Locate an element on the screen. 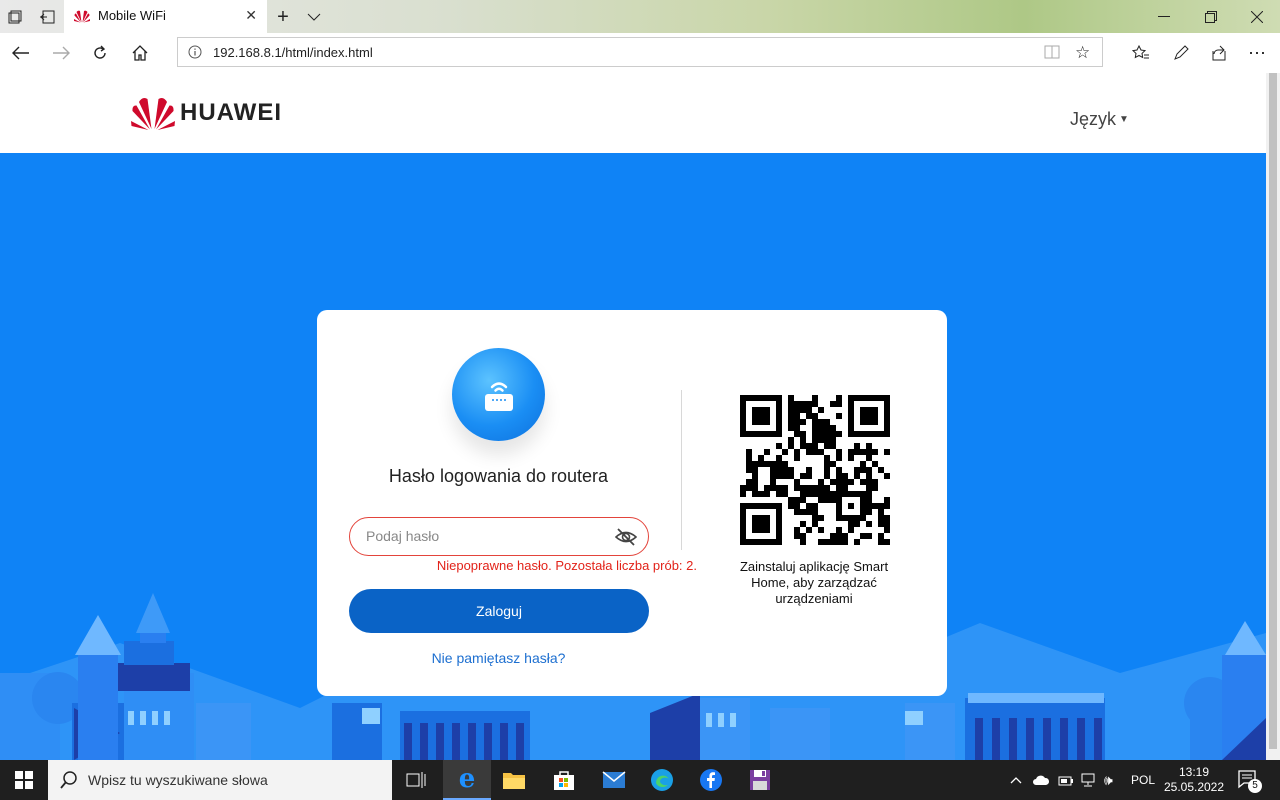 Image resolution: width=1280 pixels, height=800 pixels. caret-down-icon: ▼ is located at coordinates (1124, 119).